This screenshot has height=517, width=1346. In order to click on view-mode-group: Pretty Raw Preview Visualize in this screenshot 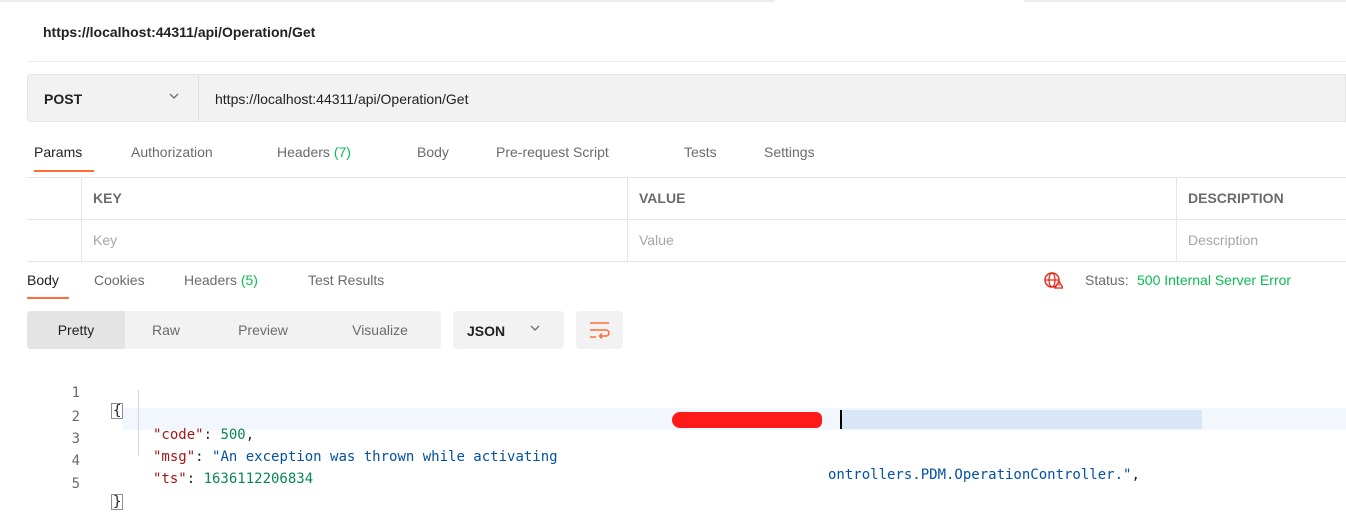, I will do `click(234, 330)`.